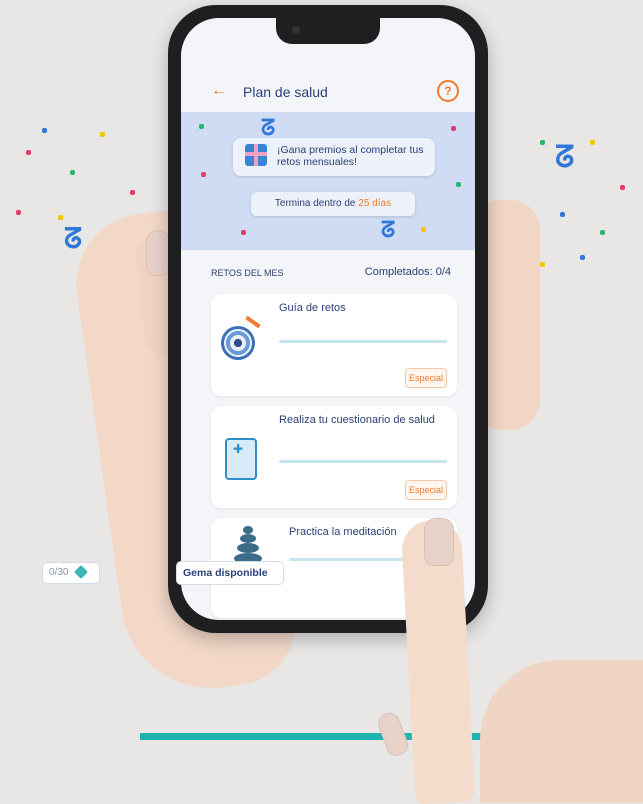 The image size is (643, 804). What do you see at coordinates (238, 343) in the screenshot?
I see `target-icon` at bounding box center [238, 343].